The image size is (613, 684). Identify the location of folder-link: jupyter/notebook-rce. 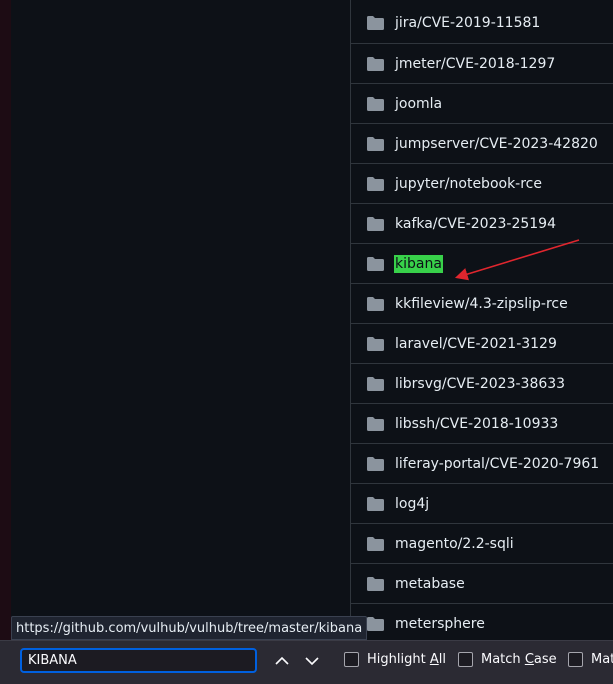
(468, 184).